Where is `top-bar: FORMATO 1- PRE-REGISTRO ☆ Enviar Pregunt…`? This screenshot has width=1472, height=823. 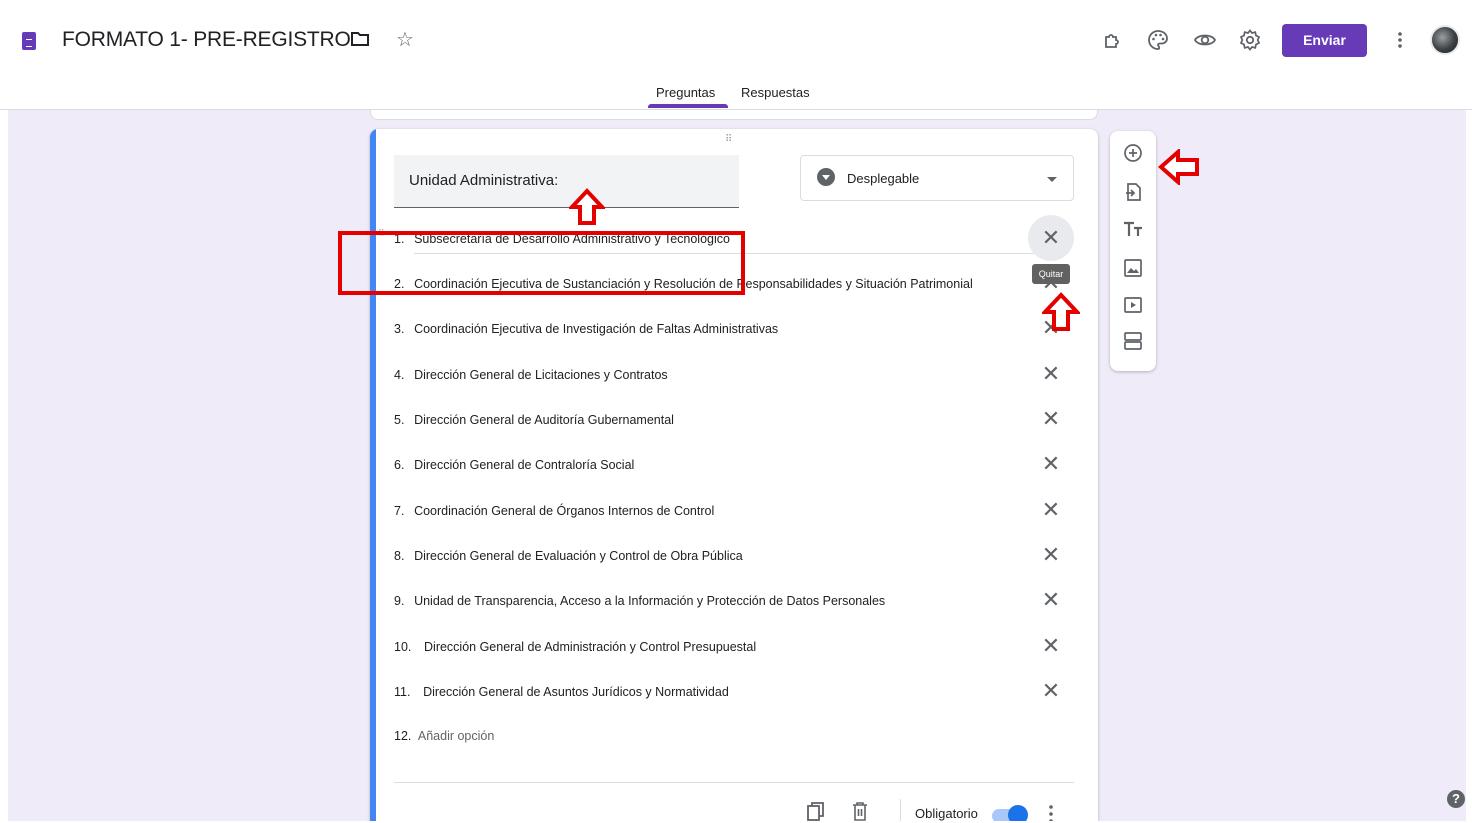 top-bar: FORMATO 1- PRE-REGISTRO ☆ Enviar Pregunt… is located at coordinates (736, 55).